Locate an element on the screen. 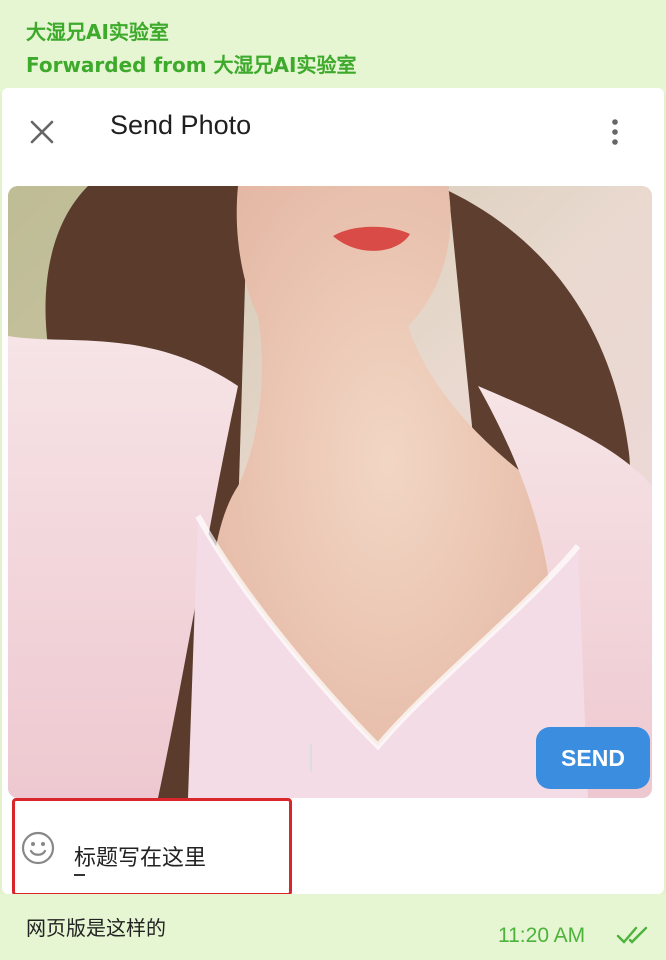  emoji-icon is located at coordinates (38, 848).